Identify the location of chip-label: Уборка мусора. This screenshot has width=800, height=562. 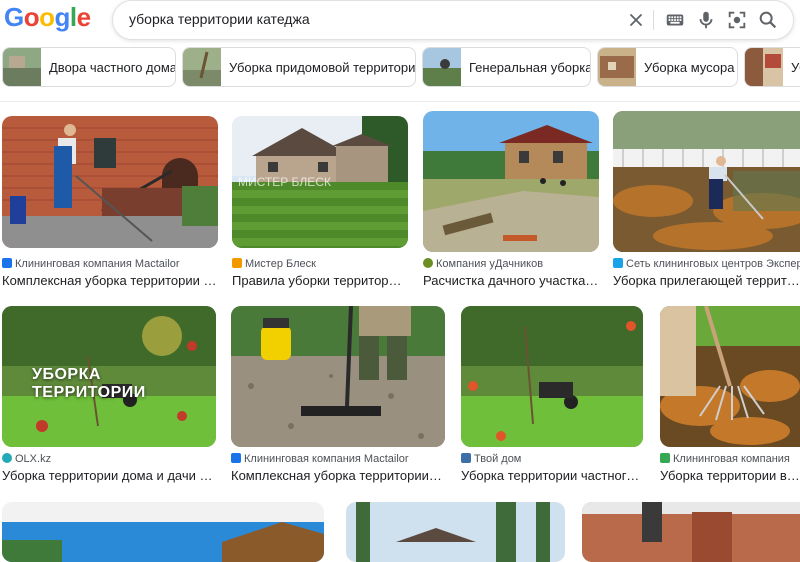
(689, 67).